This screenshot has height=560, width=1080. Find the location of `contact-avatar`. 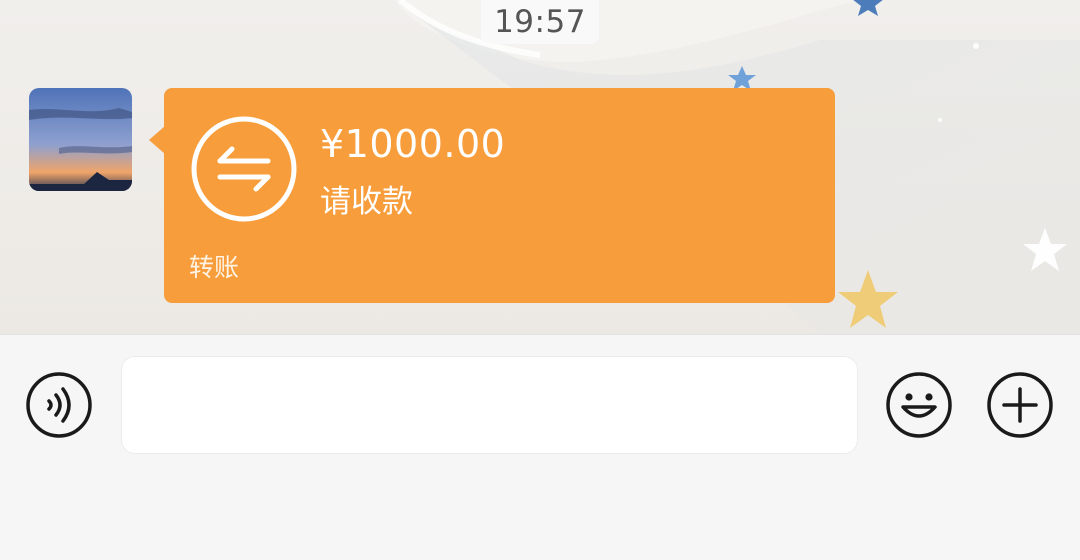

contact-avatar is located at coordinates (80, 139).